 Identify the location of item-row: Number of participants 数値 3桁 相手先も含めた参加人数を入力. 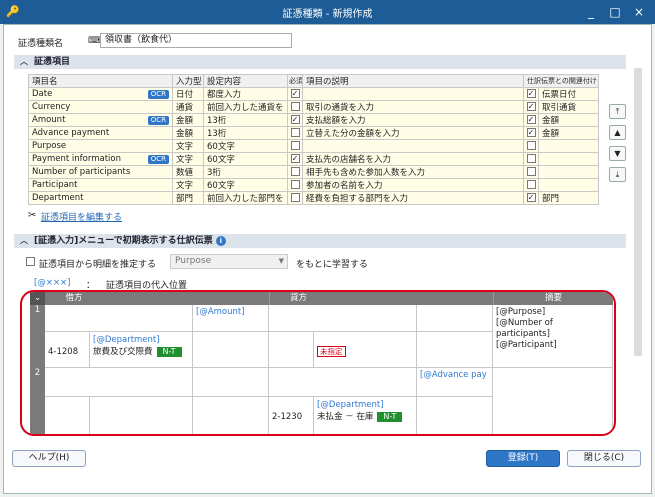
(313, 172).